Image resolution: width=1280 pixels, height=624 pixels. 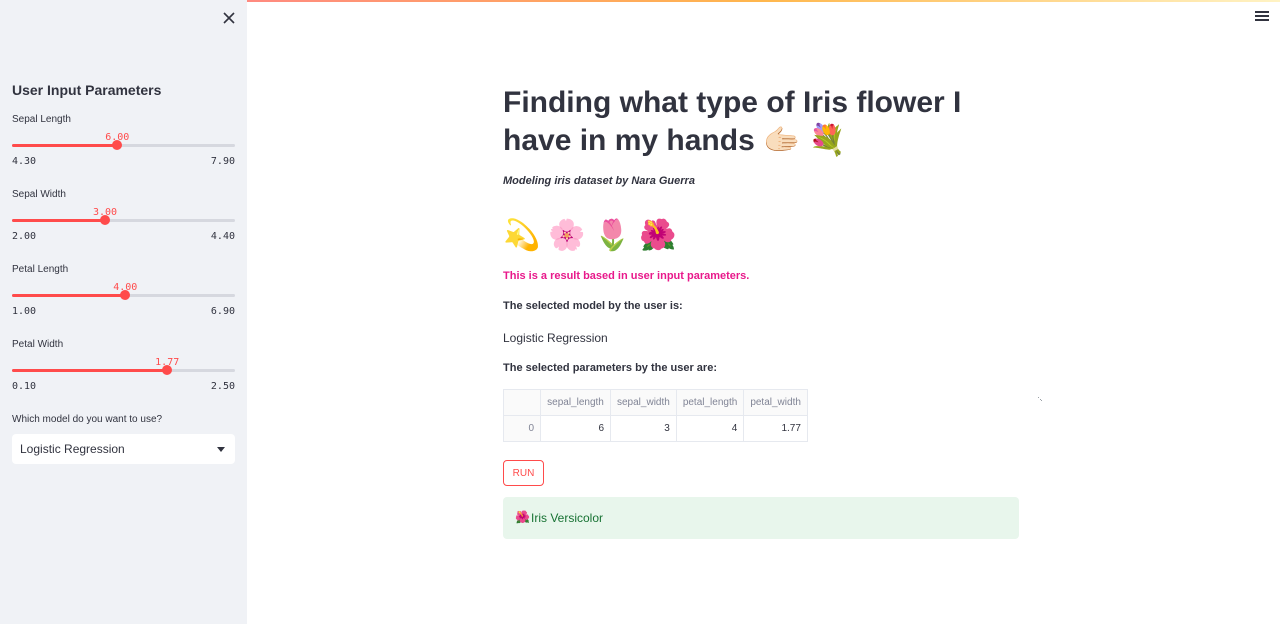 I want to click on slider-sepal-width: Sepal Width 3.00 2.00 4.40, so click(x=123, y=219).